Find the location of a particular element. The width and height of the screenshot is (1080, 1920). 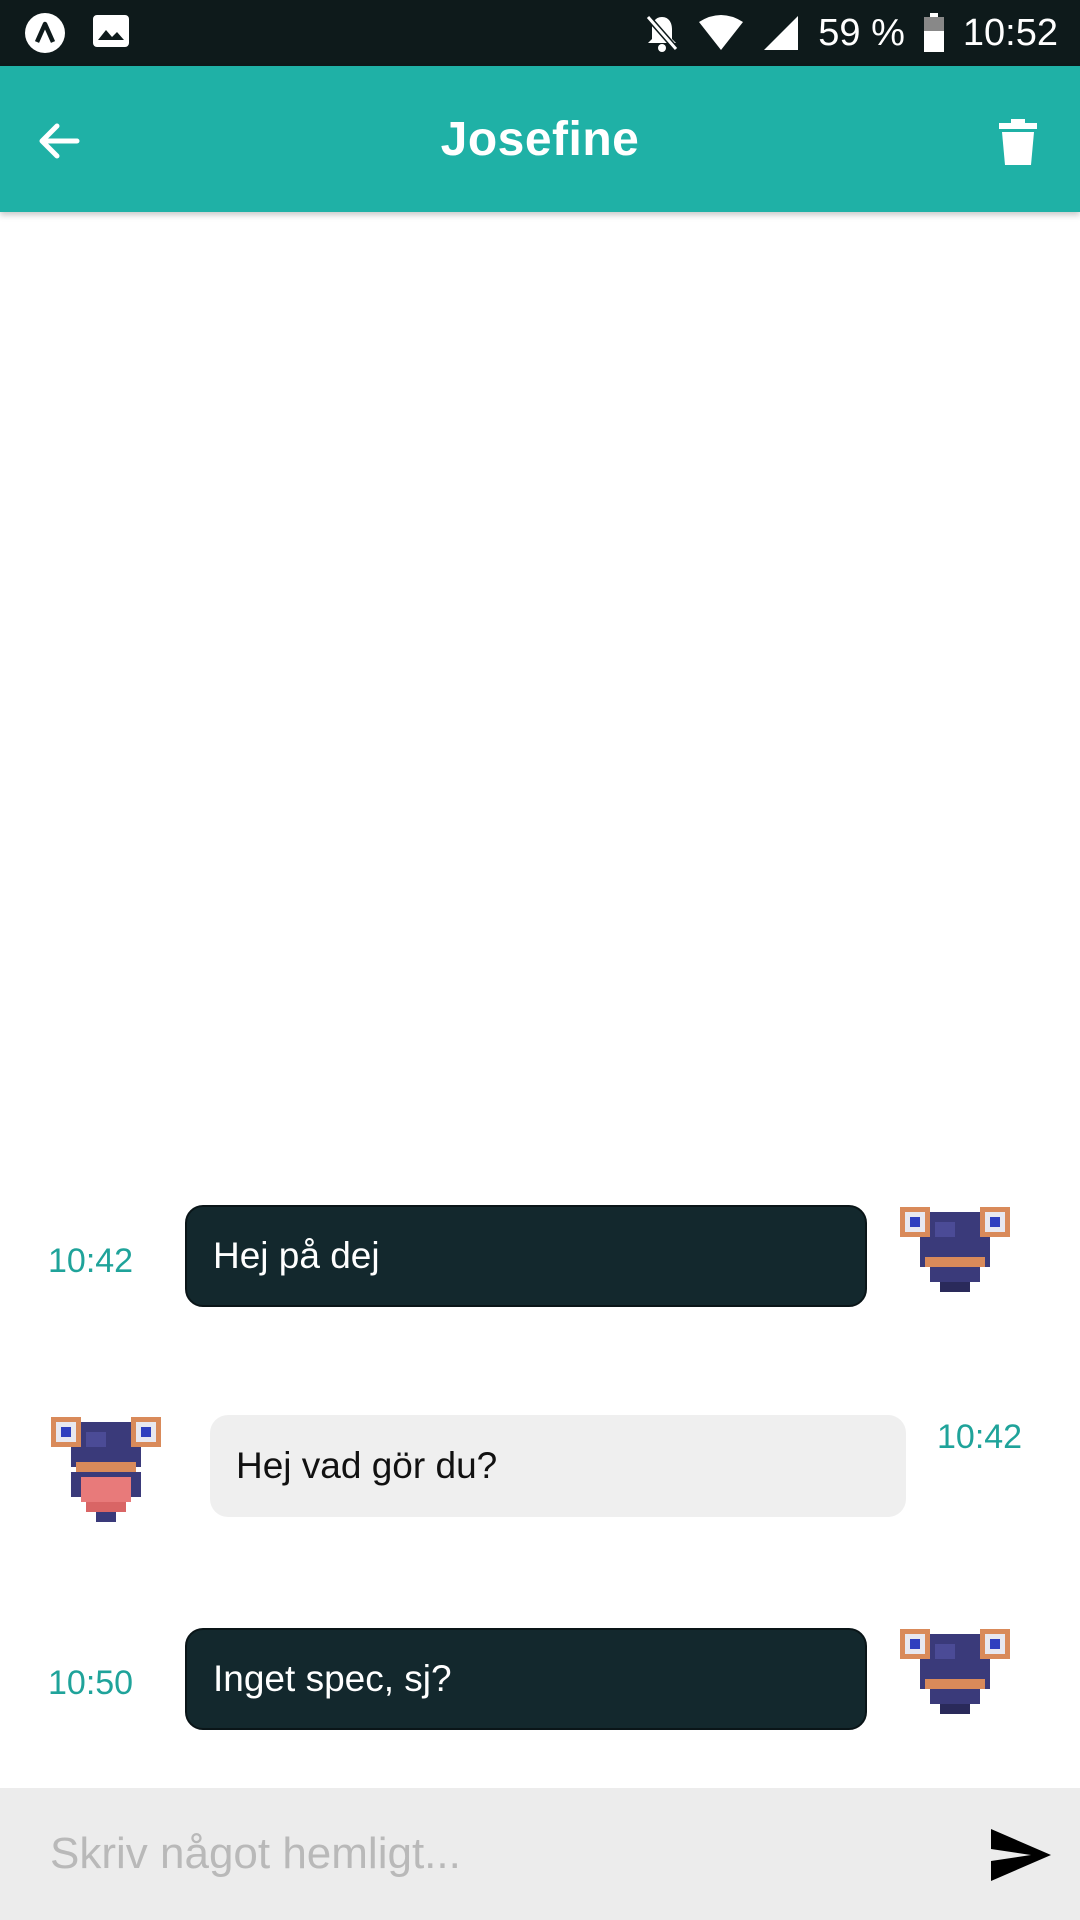

message-bubble-incoming: Hej vad gör du? is located at coordinates (558, 1466).